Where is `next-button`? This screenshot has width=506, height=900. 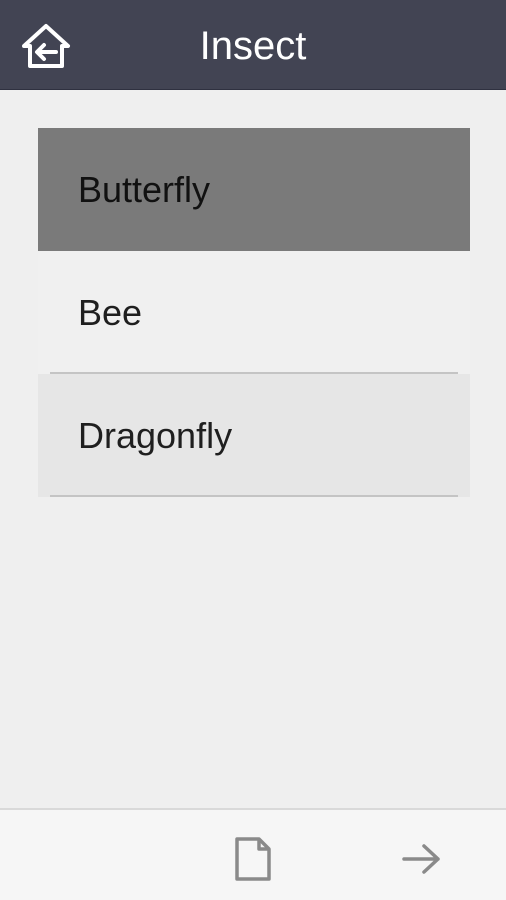
next-button is located at coordinates (421, 859).